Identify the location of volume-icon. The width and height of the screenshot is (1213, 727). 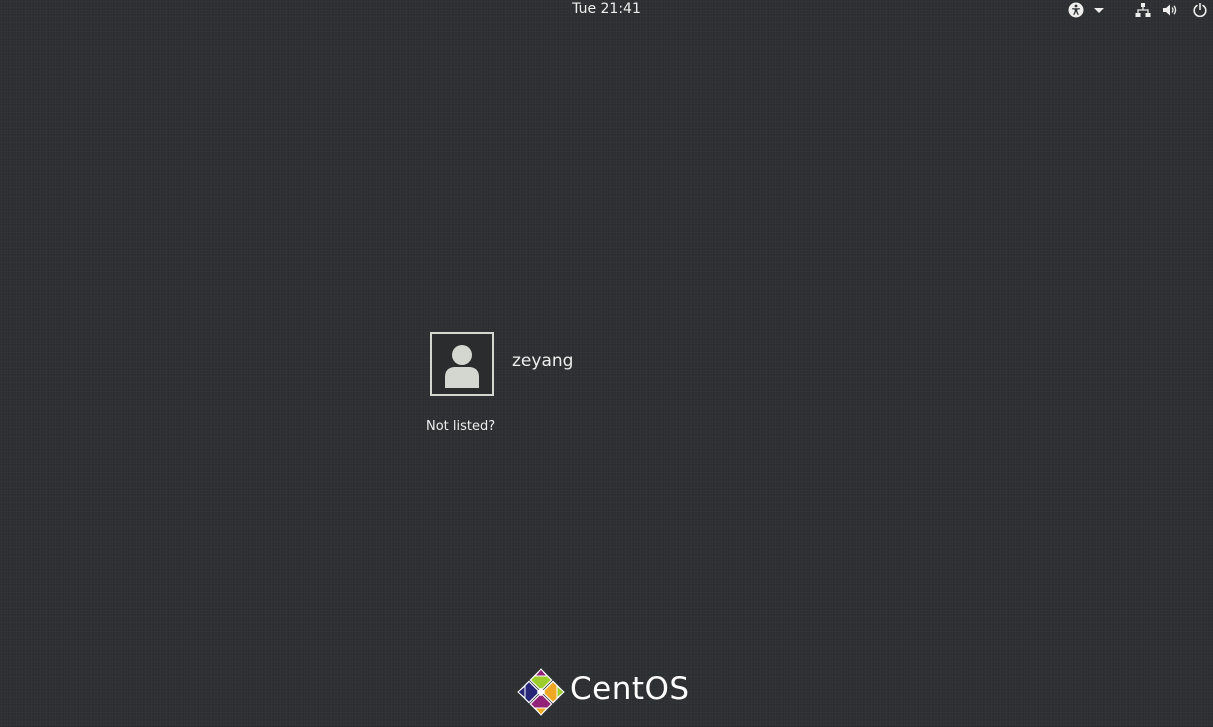
(1170, 10).